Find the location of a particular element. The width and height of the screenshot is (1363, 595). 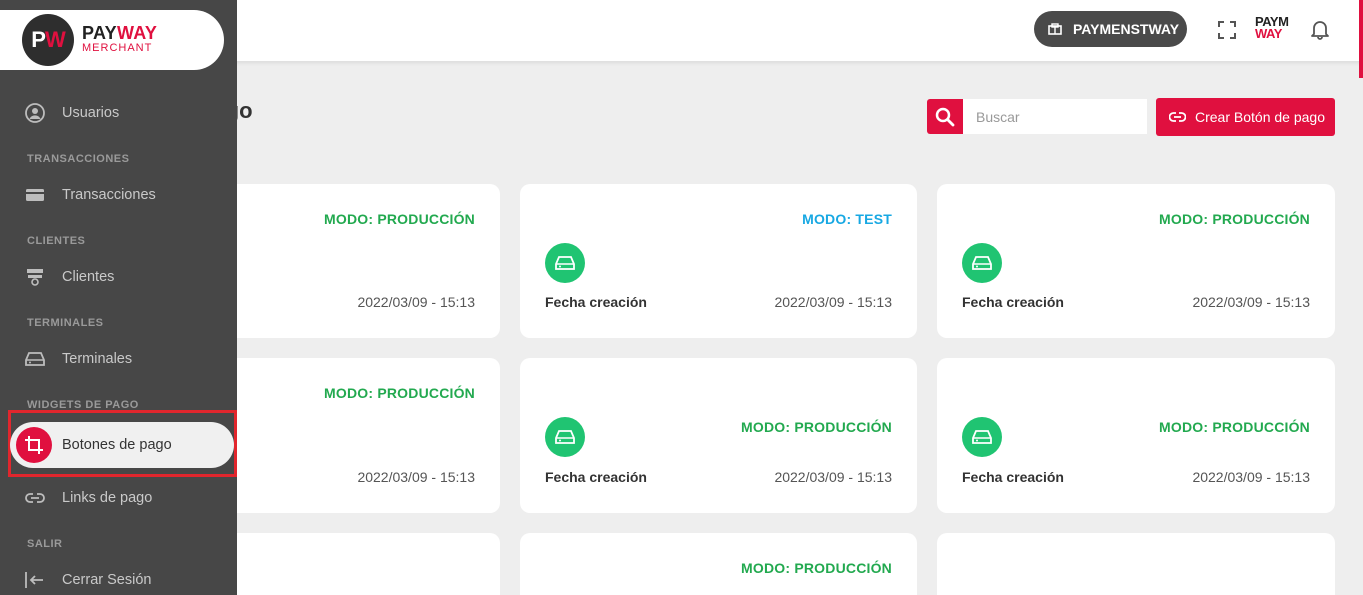

search-input is located at coordinates (1055, 116).